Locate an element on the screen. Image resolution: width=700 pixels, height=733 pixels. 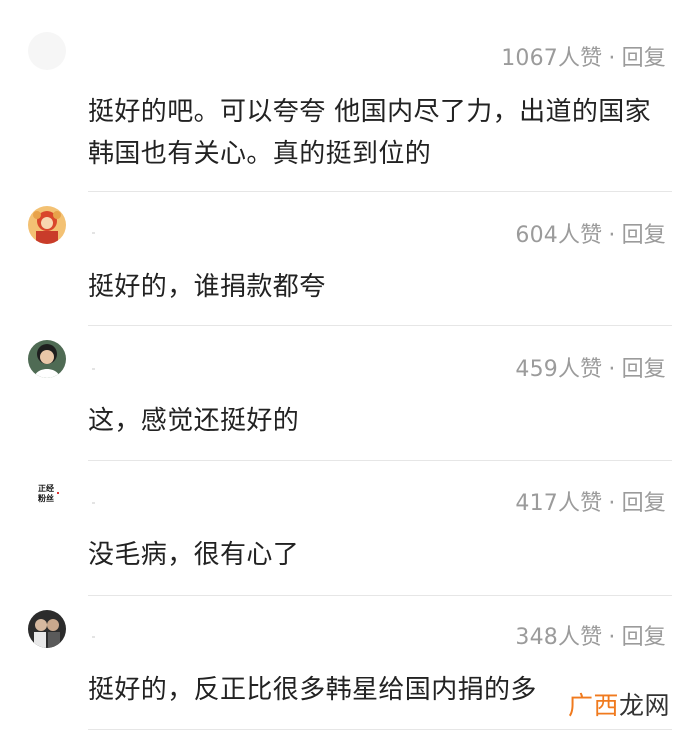
comment-meta: 604人赞 · 回复 is located at coordinates (590, 233).